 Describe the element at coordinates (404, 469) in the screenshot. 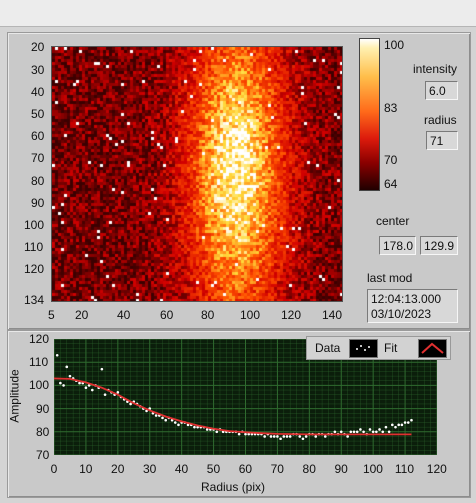

I see `profile-x-tick: 110` at that location.